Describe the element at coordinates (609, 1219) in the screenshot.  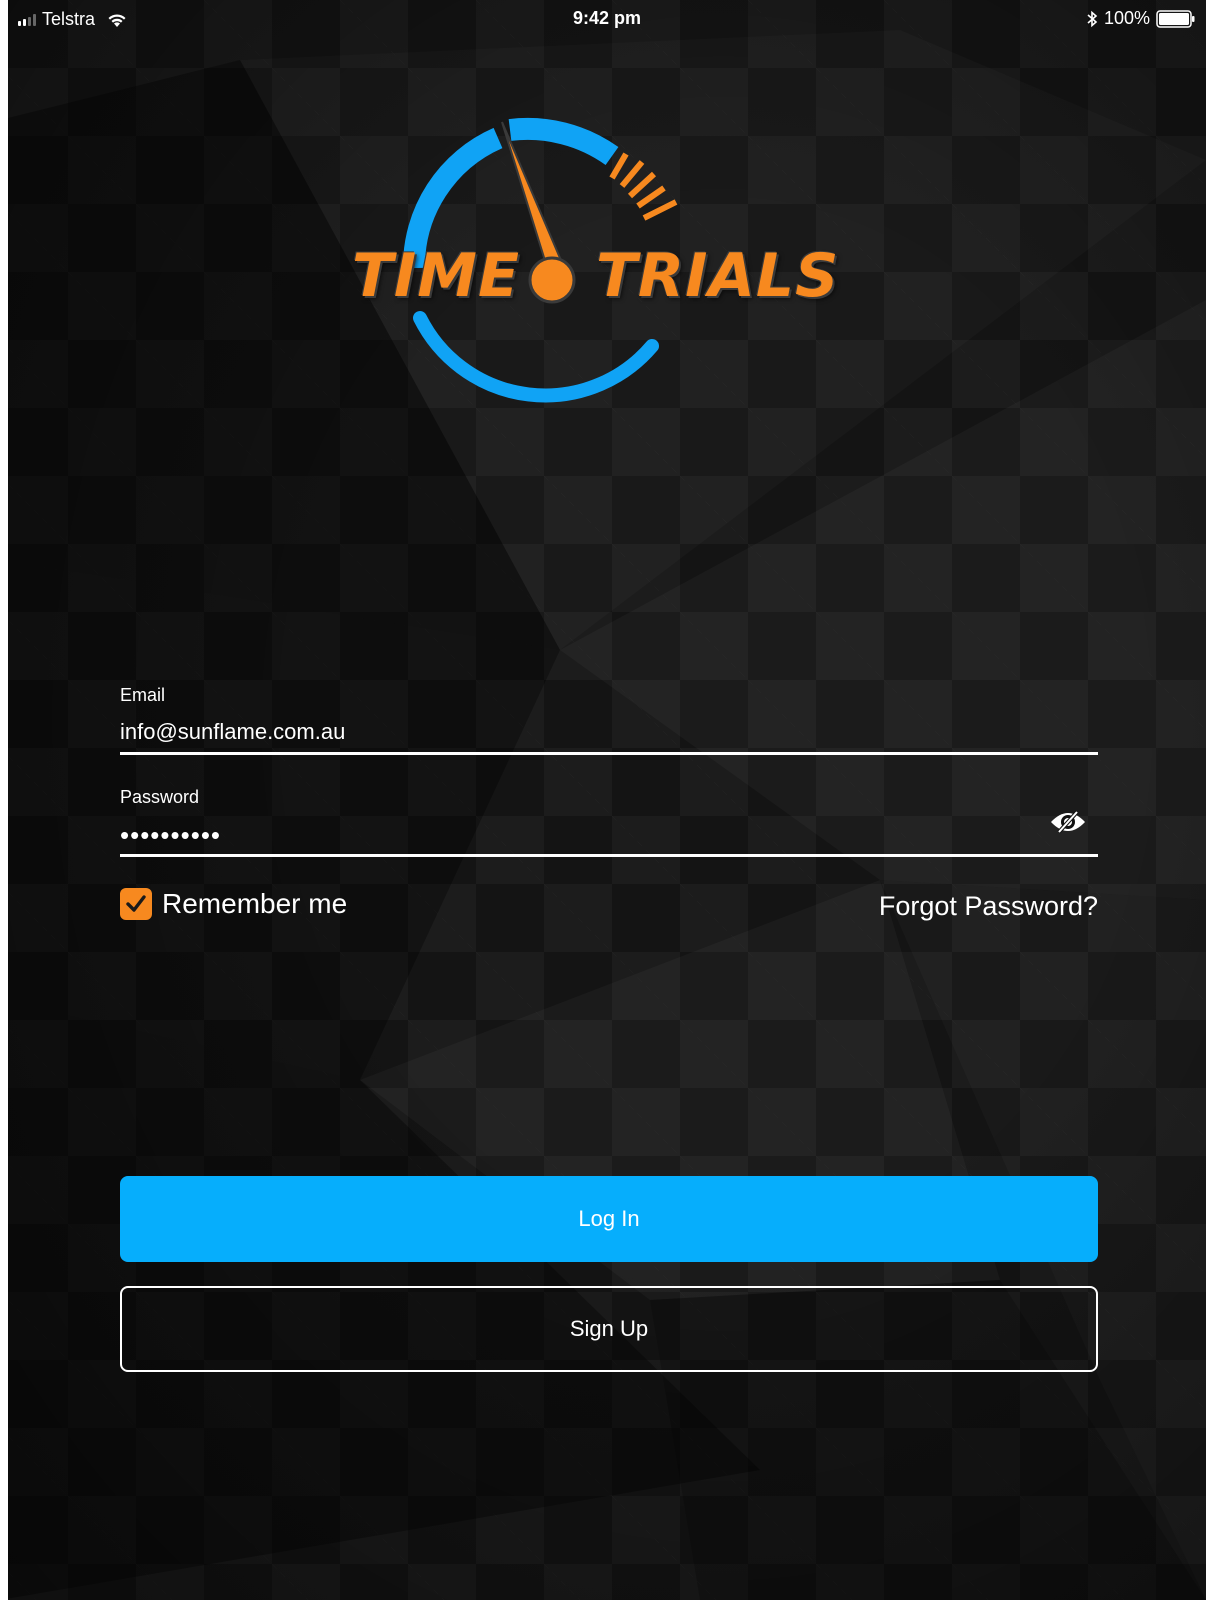
I see `login-button: Log In` at that location.